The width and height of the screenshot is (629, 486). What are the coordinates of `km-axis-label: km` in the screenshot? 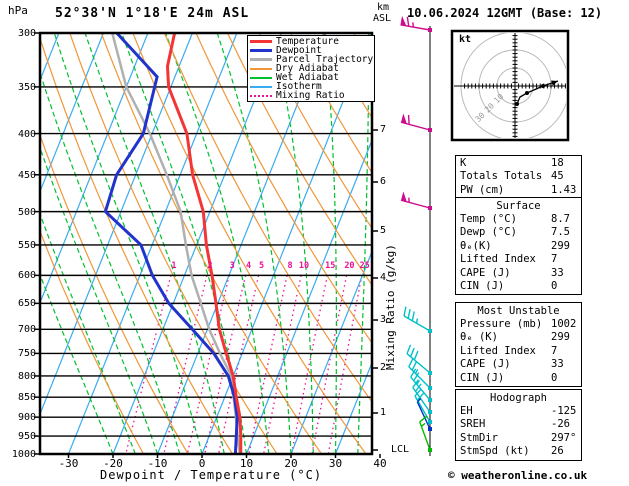 It's located at (383, 7).